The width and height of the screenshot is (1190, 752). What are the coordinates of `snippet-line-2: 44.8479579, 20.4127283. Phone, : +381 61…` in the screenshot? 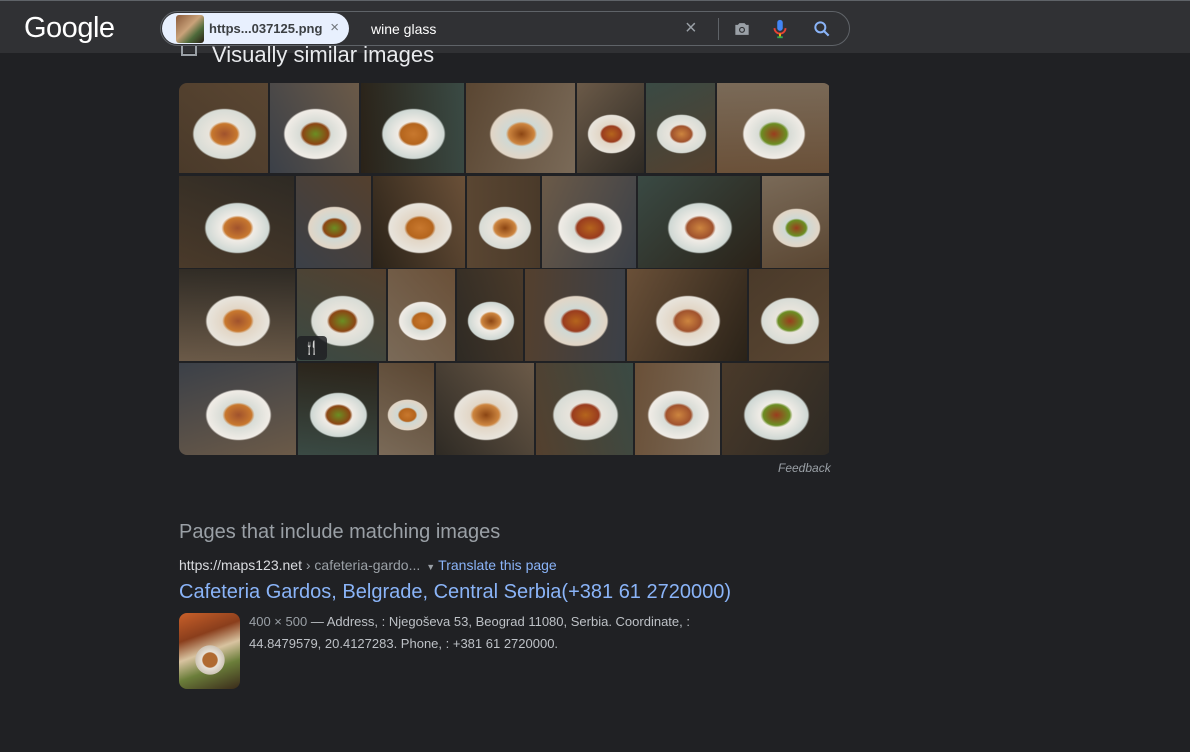 It's located at (404, 643).